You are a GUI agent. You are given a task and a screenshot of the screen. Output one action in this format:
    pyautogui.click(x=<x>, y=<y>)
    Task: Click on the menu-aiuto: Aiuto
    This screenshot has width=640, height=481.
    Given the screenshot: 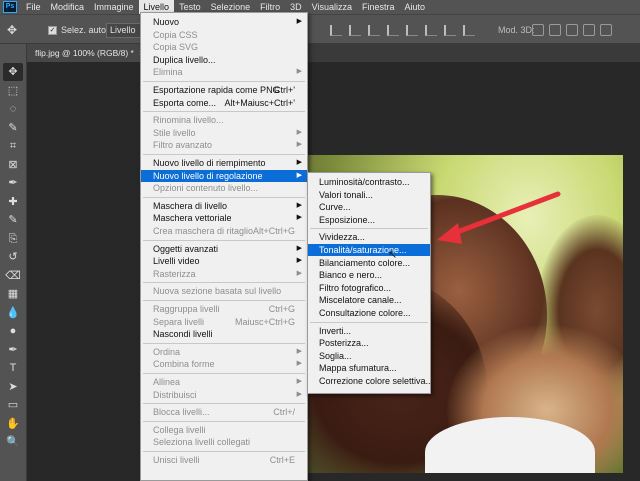 What is the action you would take?
    pyautogui.click(x=415, y=7)
    